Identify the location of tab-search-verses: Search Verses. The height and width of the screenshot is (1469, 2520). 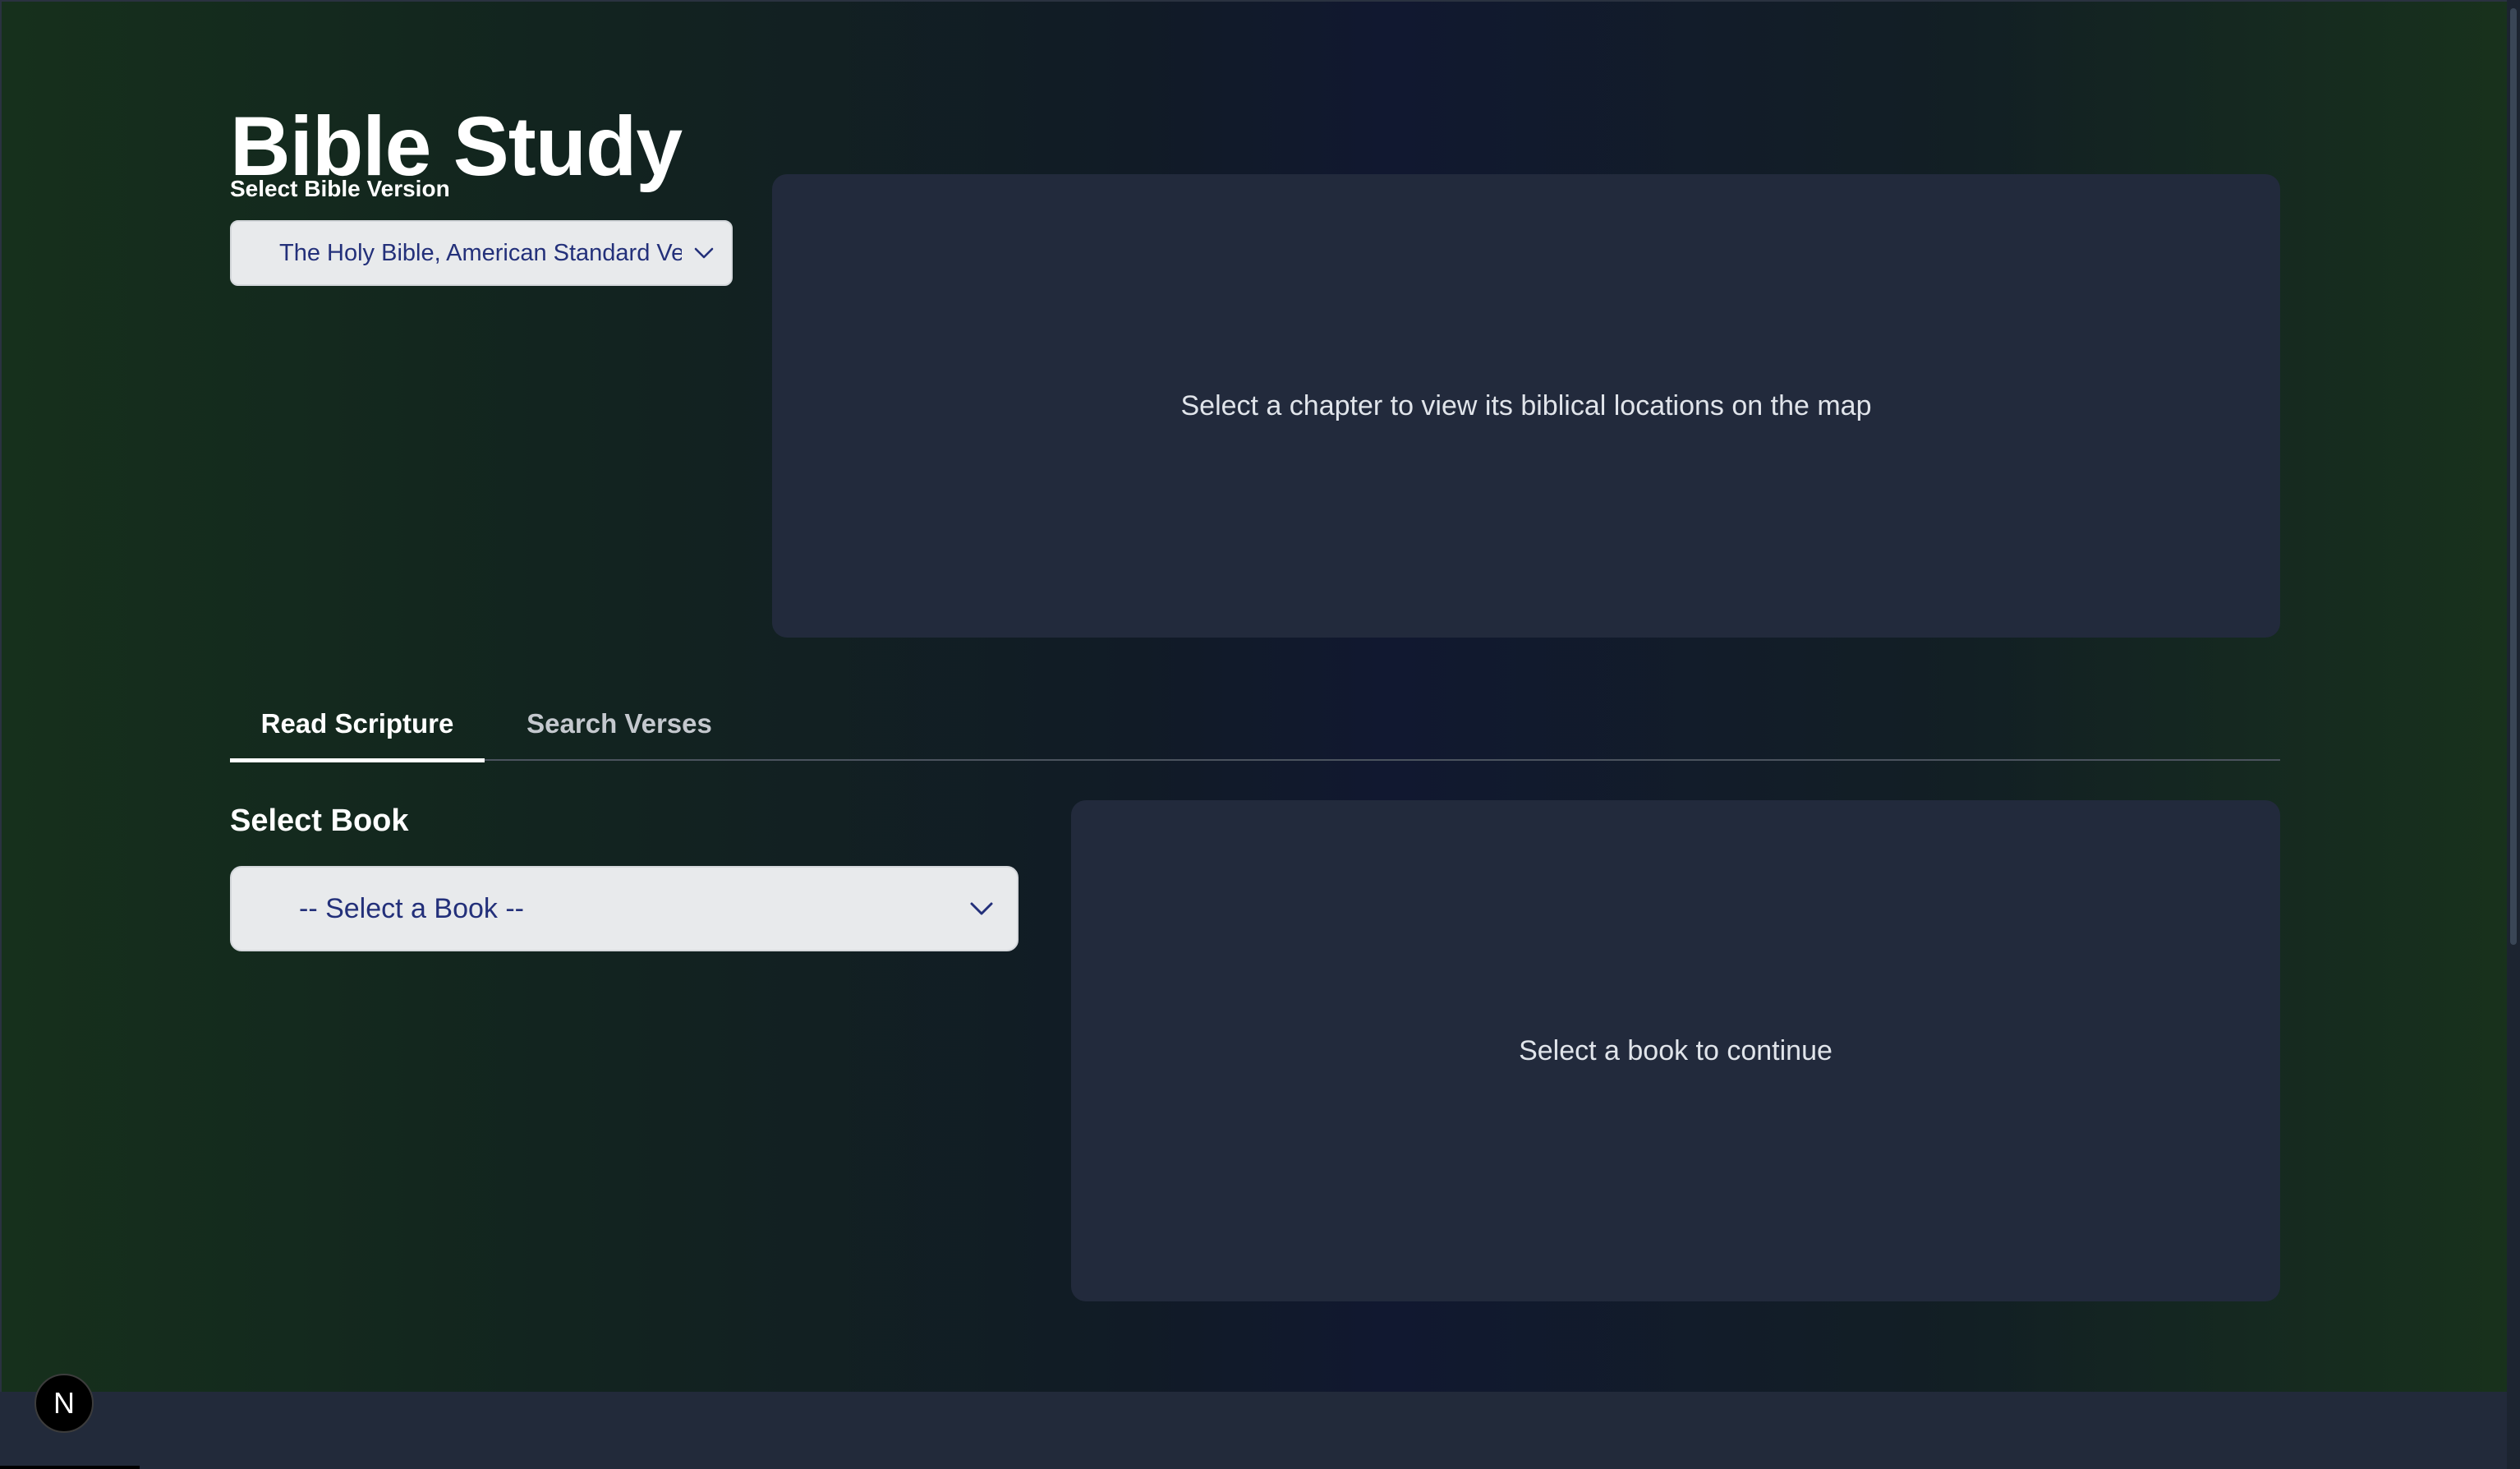
(619, 724).